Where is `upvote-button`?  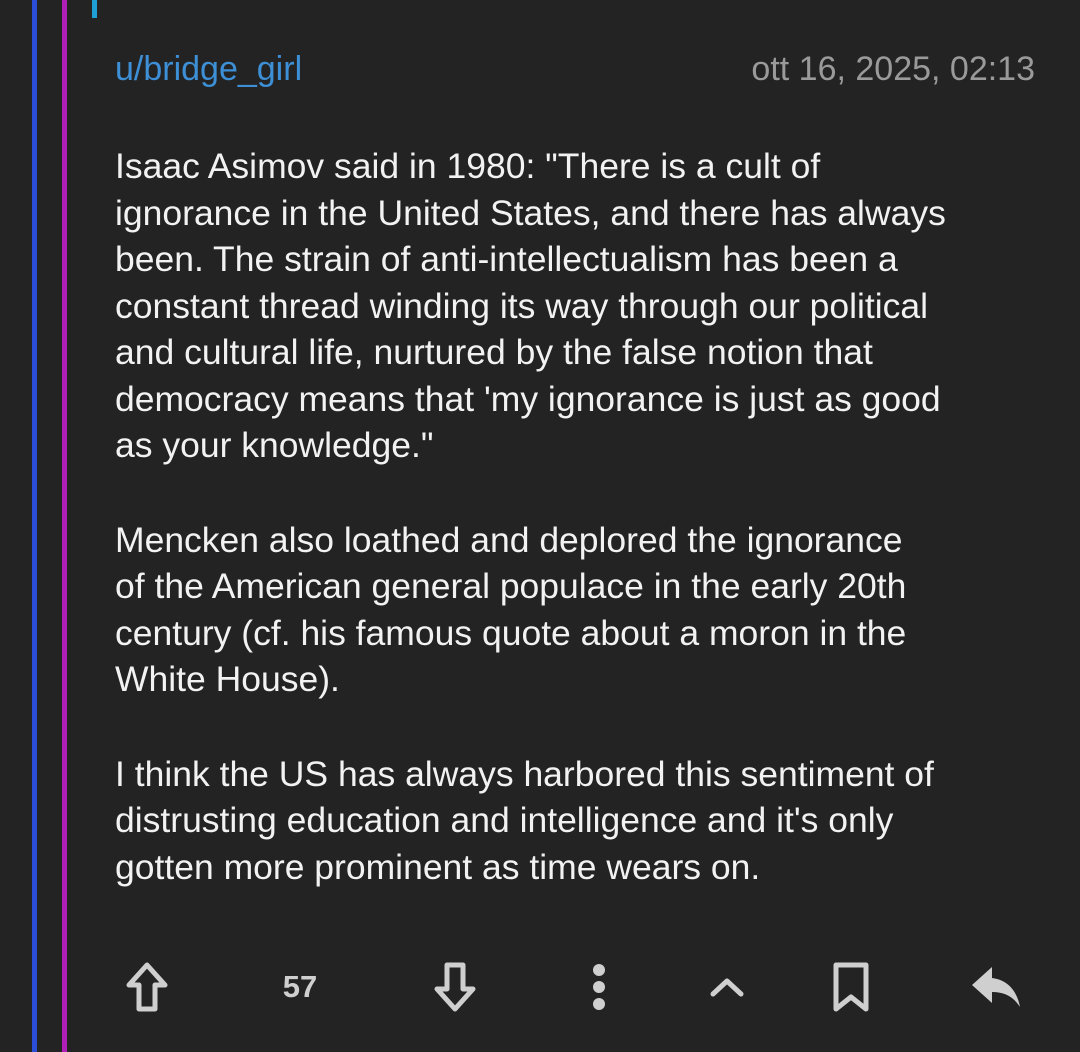 upvote-button is located at coordinates (147, 987).